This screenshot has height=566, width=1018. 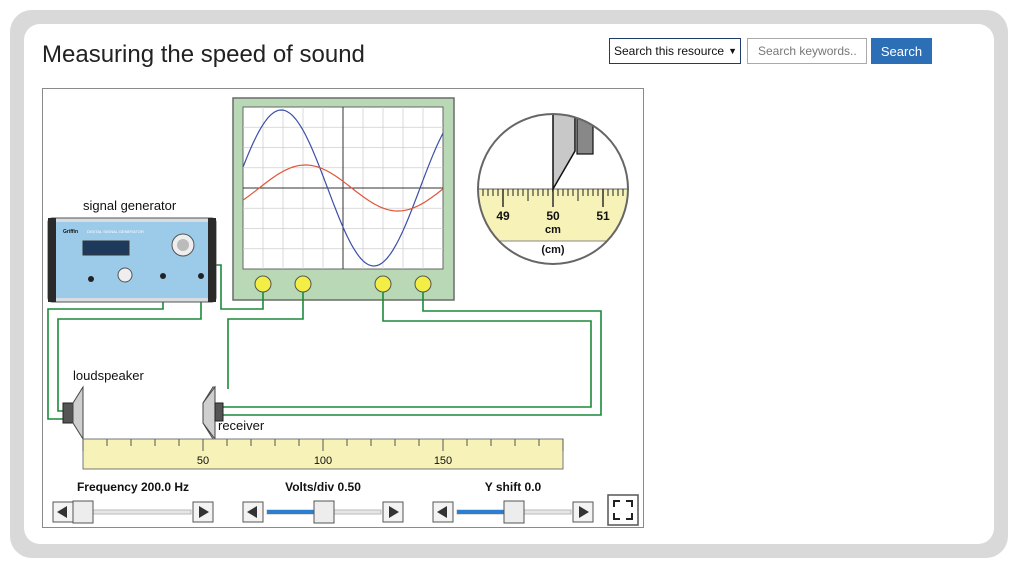 I want to click on y-shift-slider, so click(x=513, y=512).